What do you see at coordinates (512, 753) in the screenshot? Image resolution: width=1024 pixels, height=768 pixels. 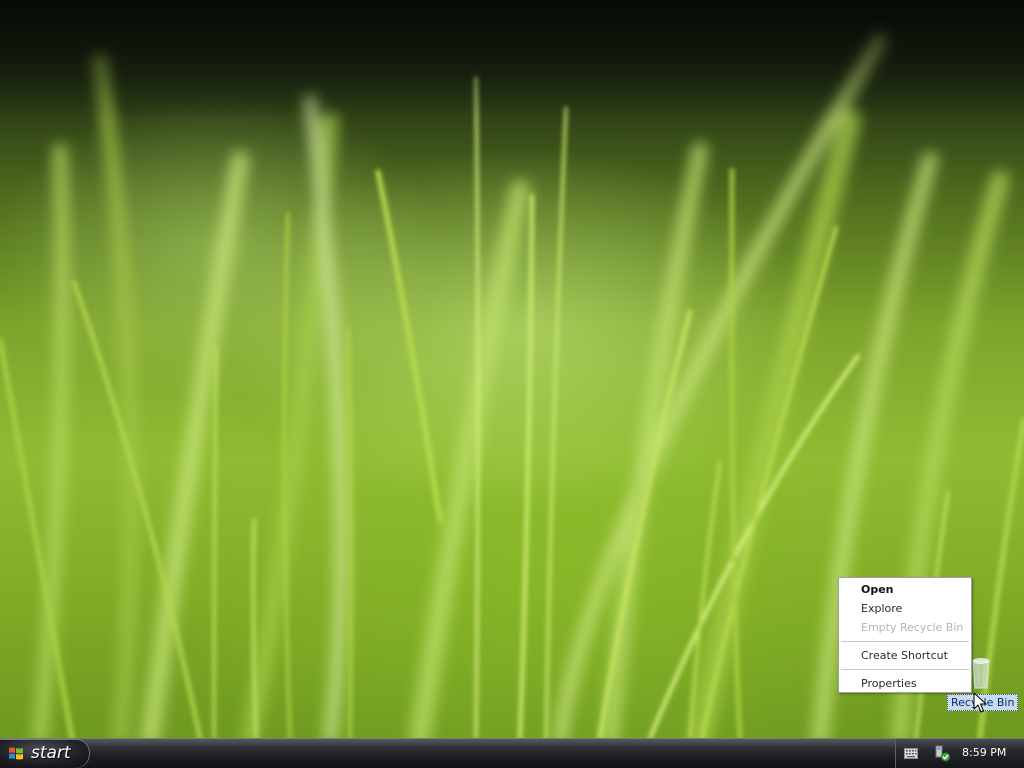 I see `taskbar: start 8:59 PM` at bounding box center [512, 753].